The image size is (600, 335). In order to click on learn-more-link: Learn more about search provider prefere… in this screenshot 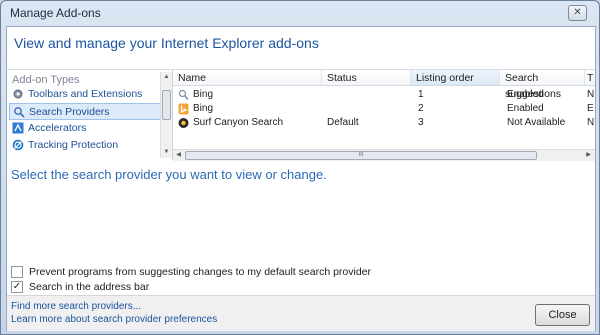, I will do `click(114, 319)`.